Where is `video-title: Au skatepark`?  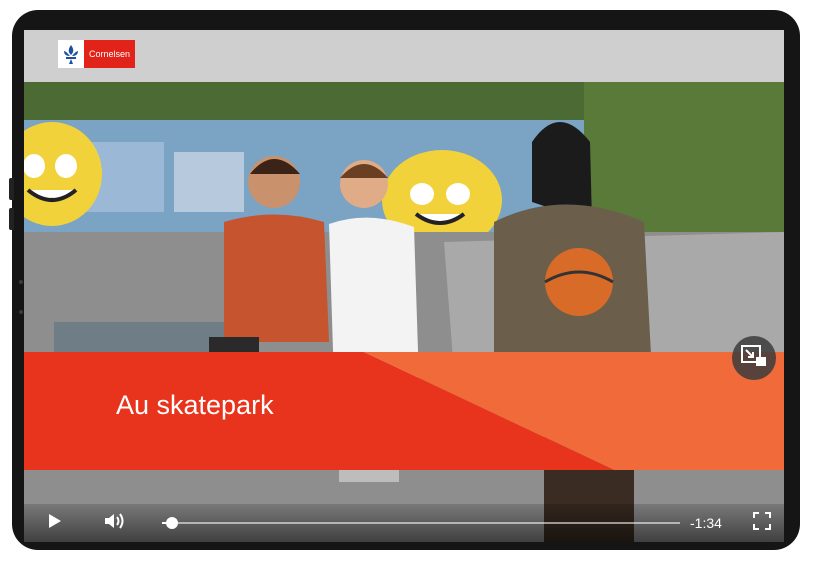
video-title: Au skatepark is located at coordinates (195, 405).